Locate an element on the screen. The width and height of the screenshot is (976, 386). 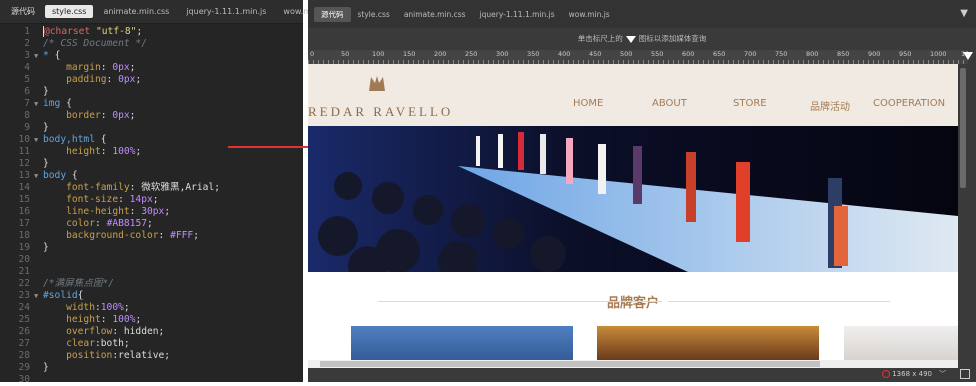
code-line: 30 is located at coordinates (151, 380).